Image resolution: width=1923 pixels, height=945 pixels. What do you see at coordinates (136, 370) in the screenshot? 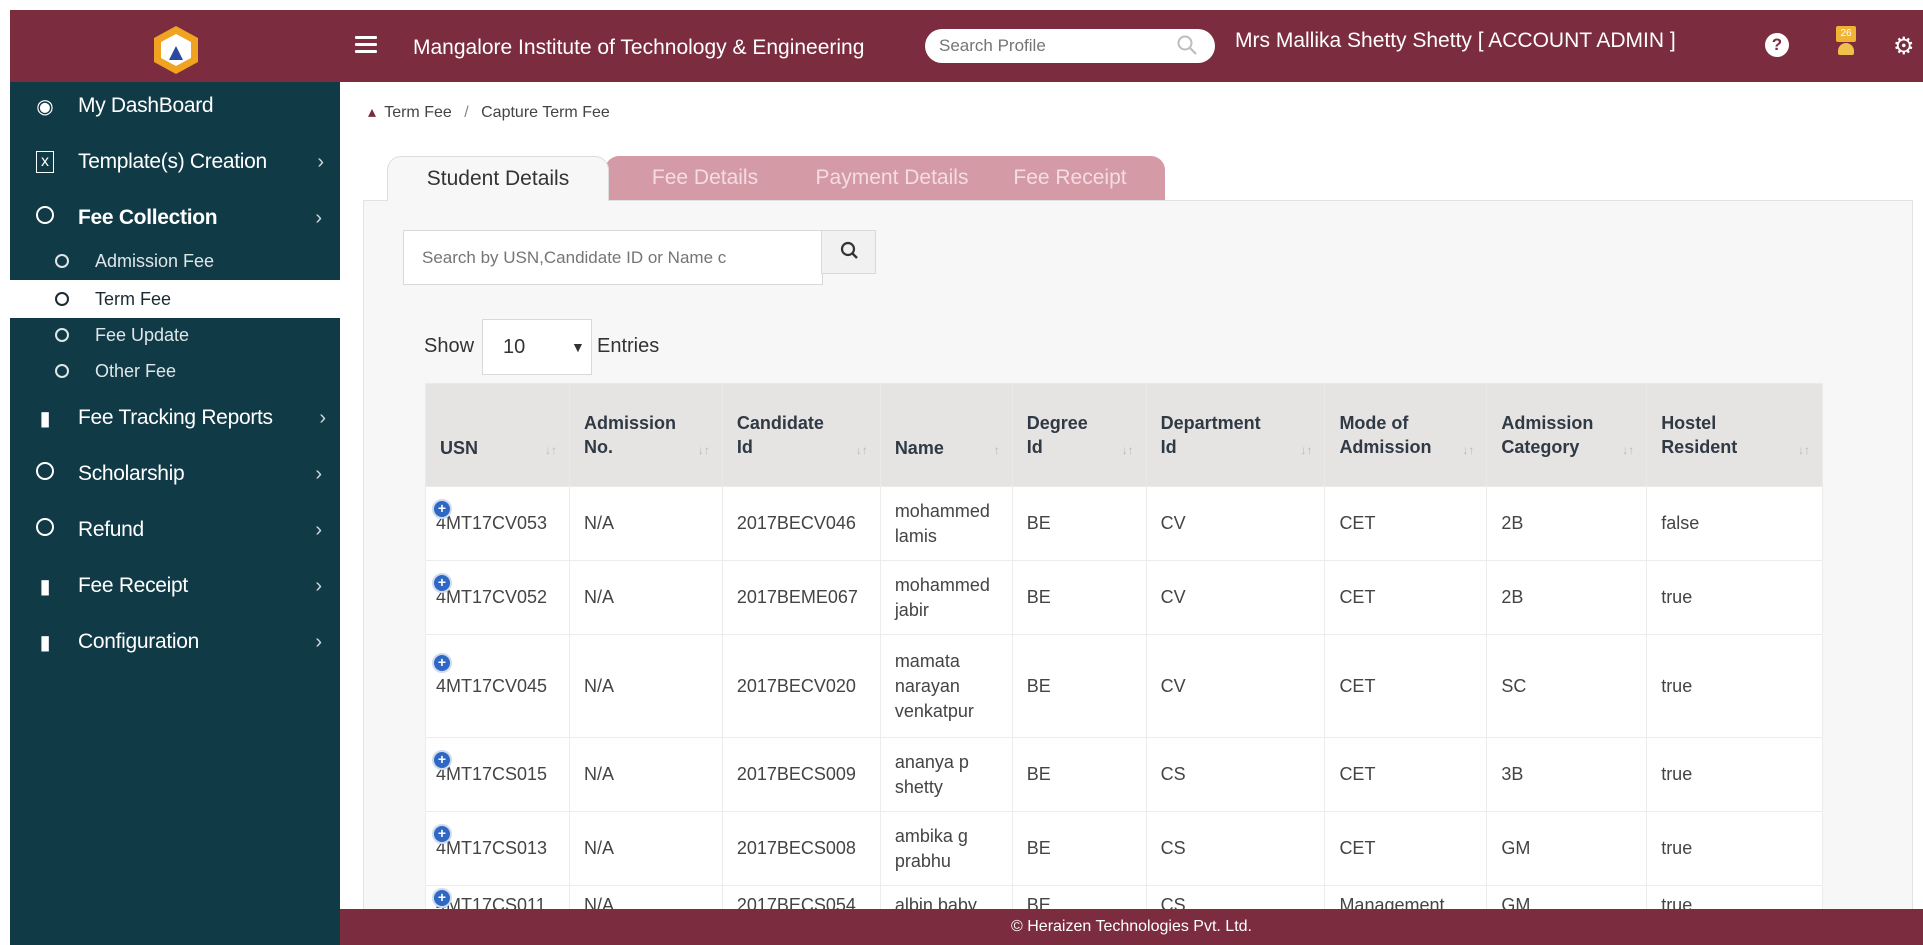
I see `sidebar-subitem-label: Other Fee` at bounding box center [136, 370].